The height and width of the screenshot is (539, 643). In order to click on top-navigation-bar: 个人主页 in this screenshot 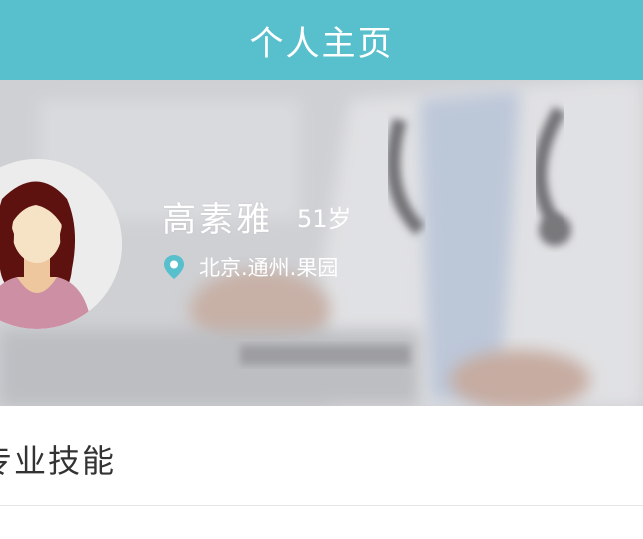, I will do `click(321, 40)`.